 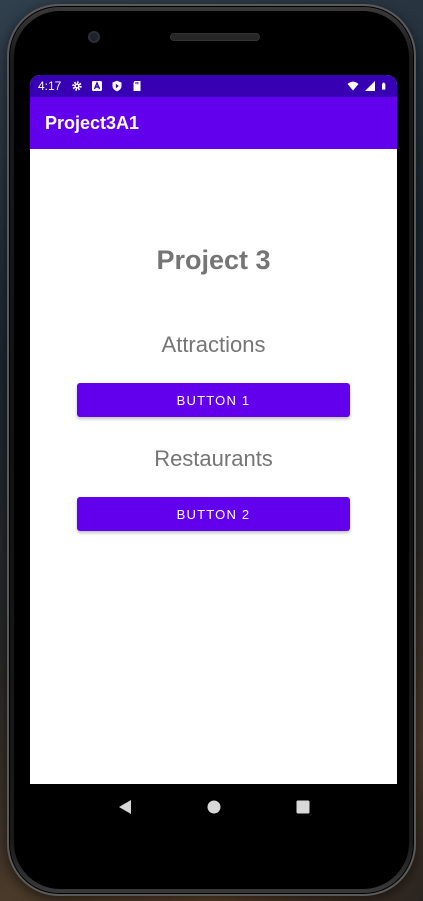 I want to click on button-2: BUTTON 2, so click(x=213, y=514).